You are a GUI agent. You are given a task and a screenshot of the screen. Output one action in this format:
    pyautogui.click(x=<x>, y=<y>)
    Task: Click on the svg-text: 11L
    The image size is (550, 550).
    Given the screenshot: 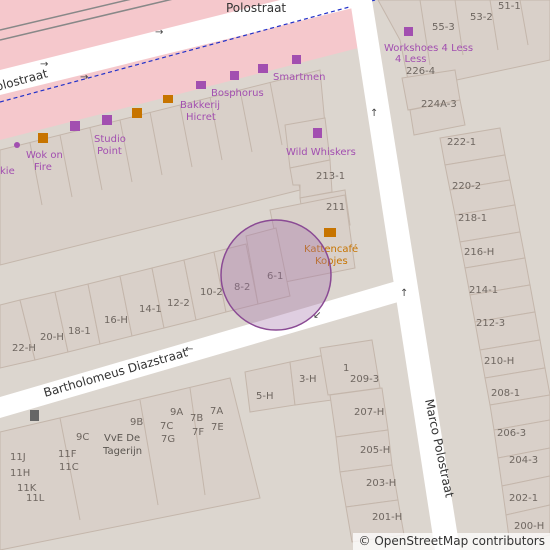 What is the action you would take?
    pyautogui.click(x=35, y=498)
    